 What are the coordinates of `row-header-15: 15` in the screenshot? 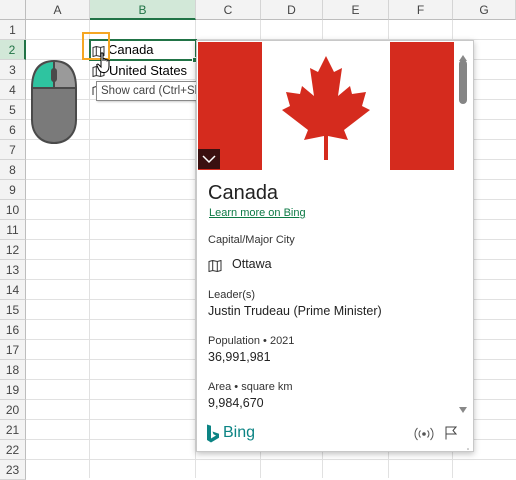 It's located at (13, 310).